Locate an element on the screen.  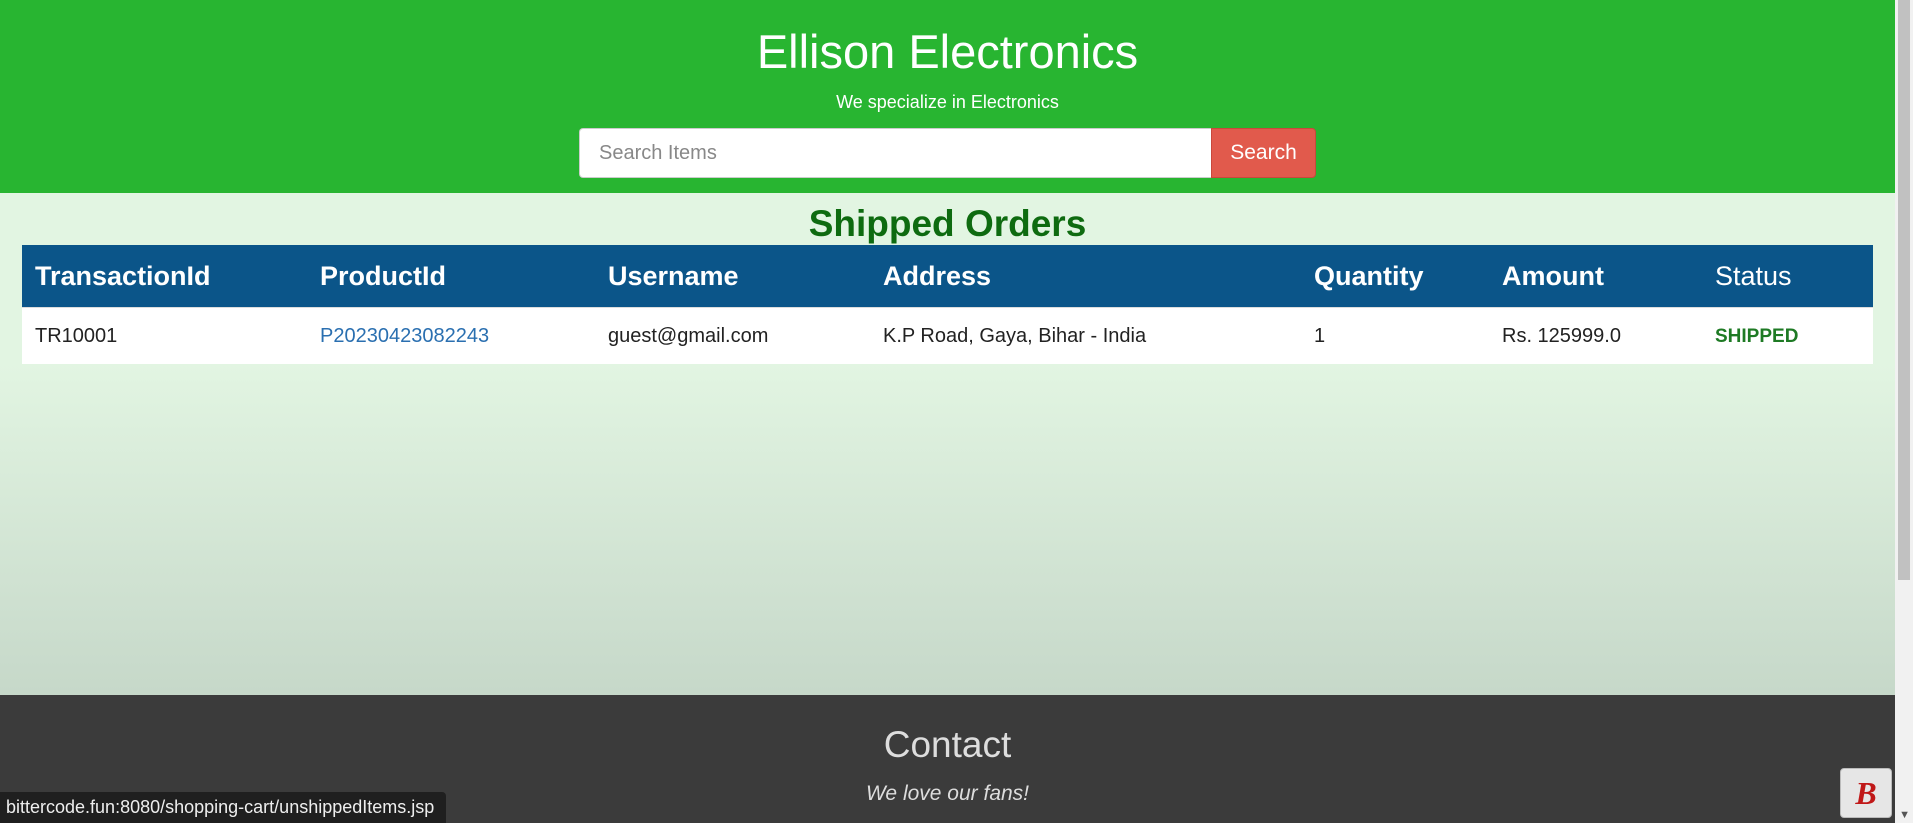
column-header-address: Address is located at coordinates (1085, 276).